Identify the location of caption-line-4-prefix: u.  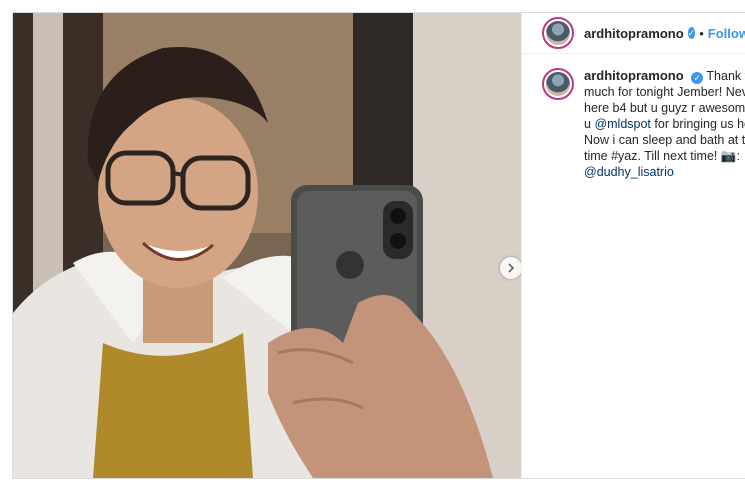
(587, 124).